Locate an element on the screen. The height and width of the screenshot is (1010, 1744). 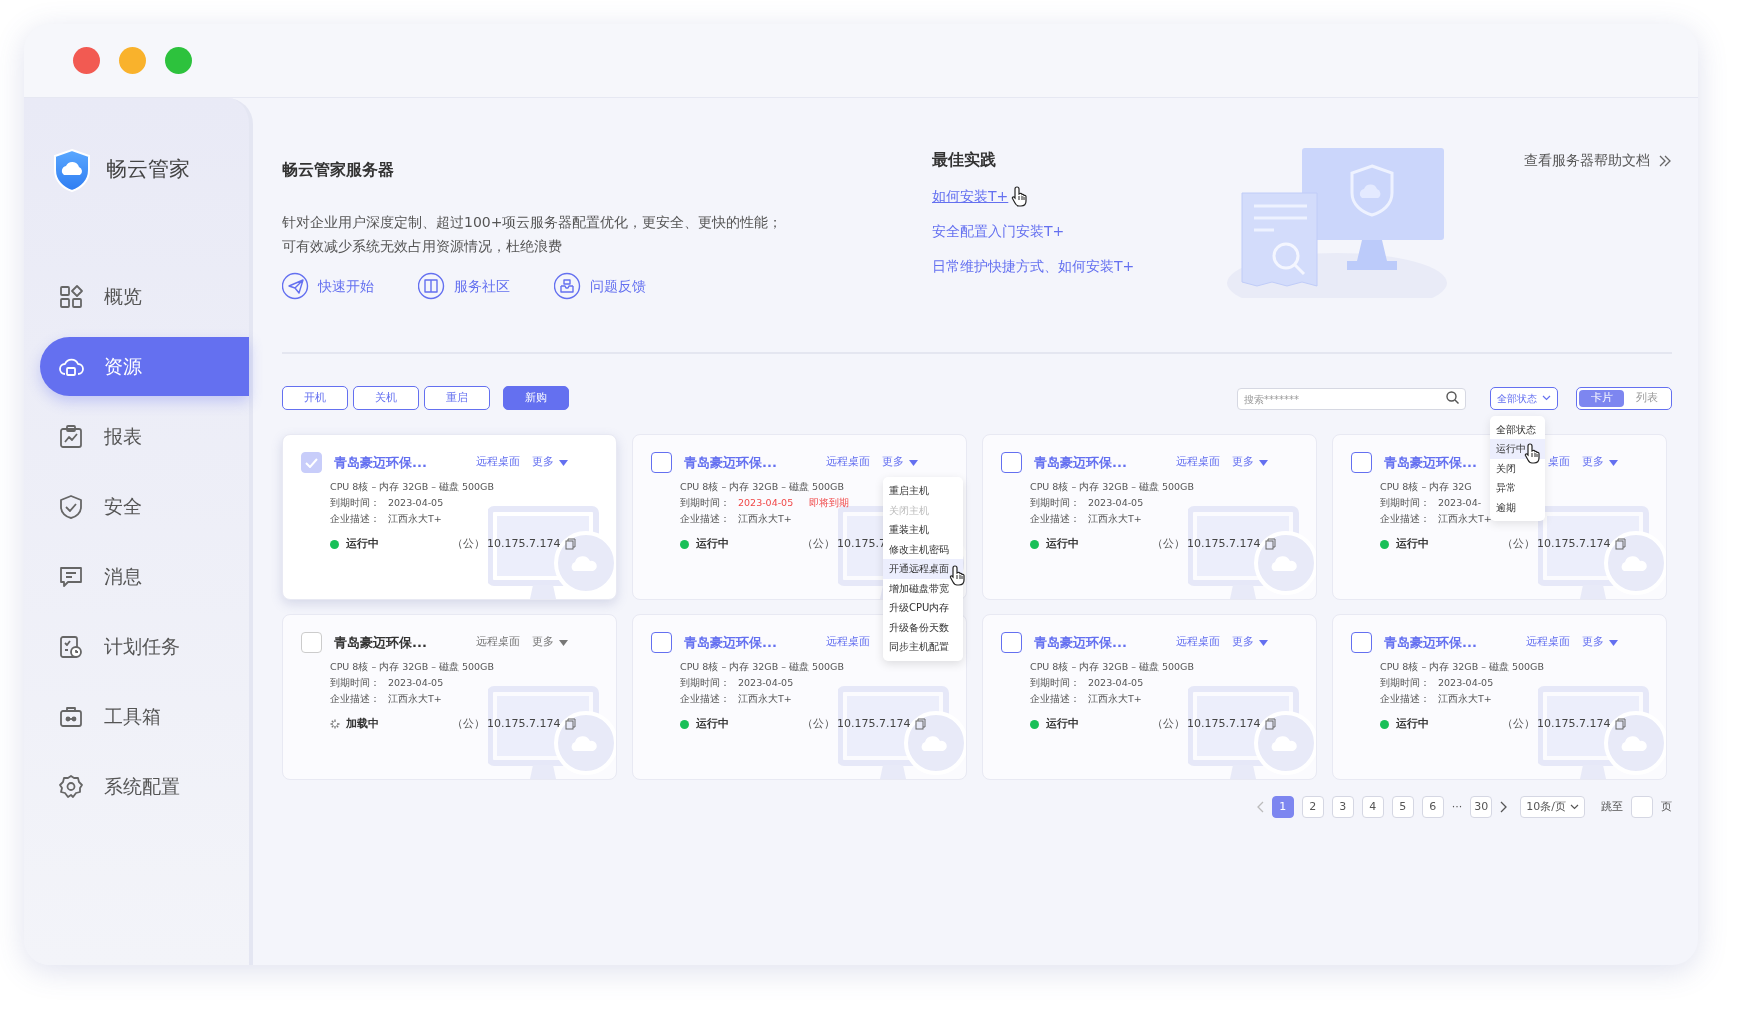
guide-link: 如何安装T+ is located at coordinates (970, 196).